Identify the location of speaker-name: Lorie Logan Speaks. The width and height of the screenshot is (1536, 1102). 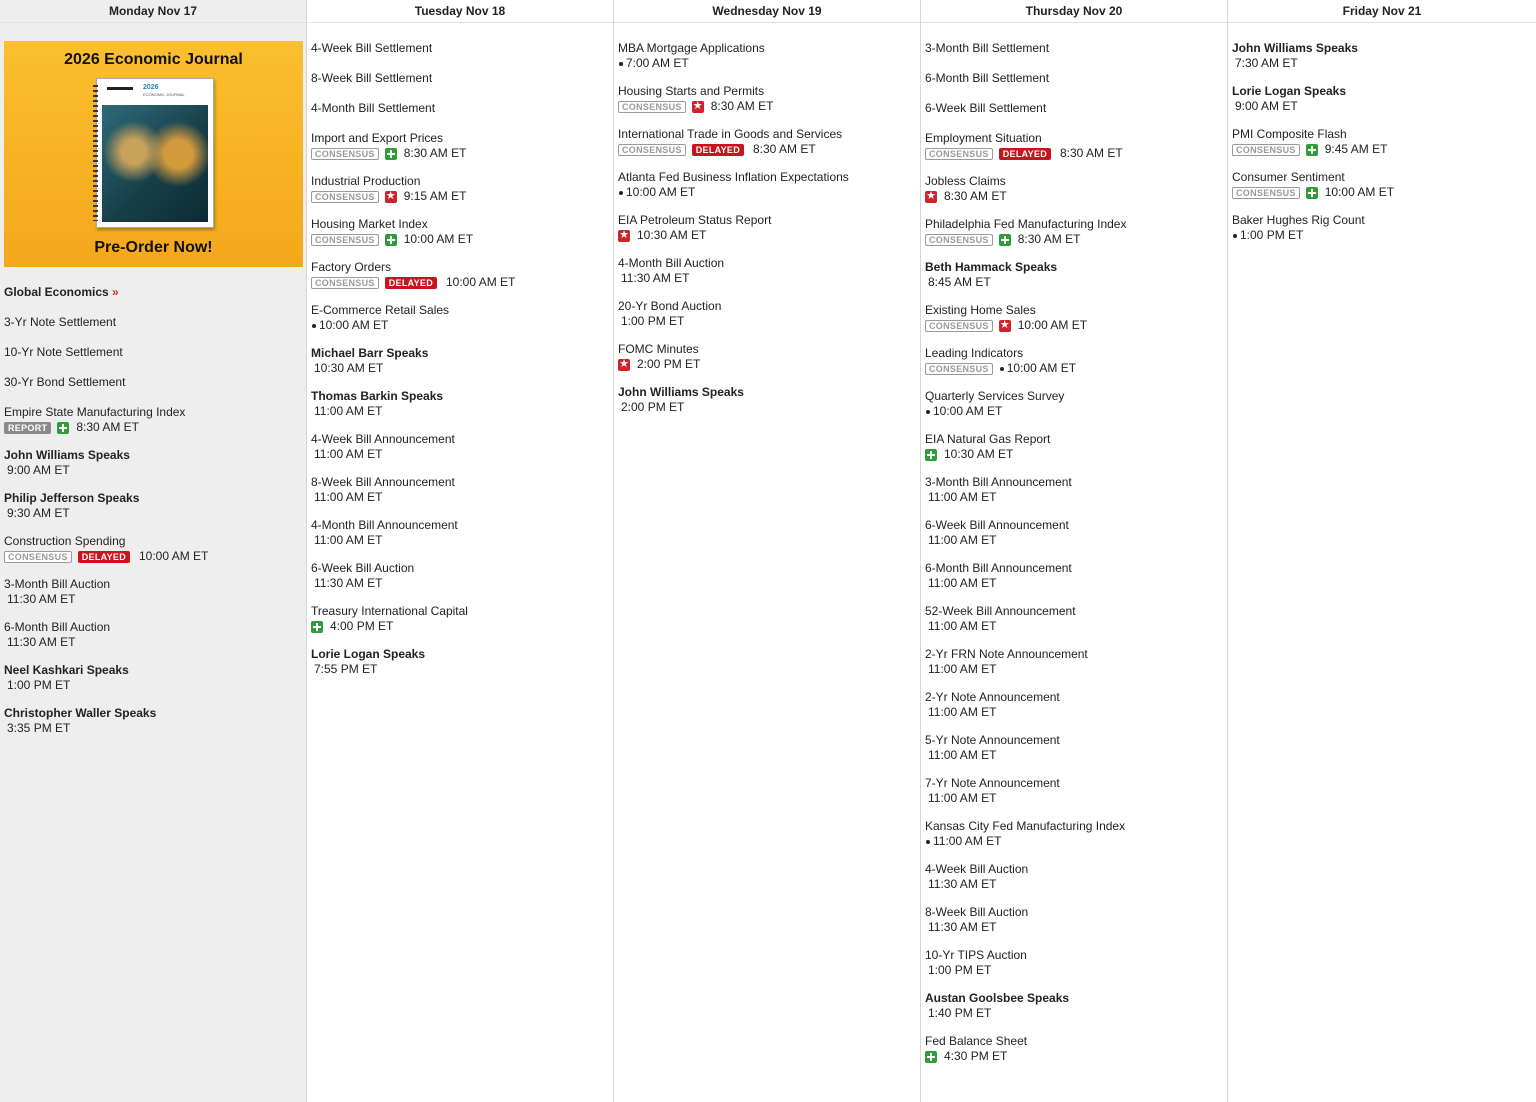
(462, 654).